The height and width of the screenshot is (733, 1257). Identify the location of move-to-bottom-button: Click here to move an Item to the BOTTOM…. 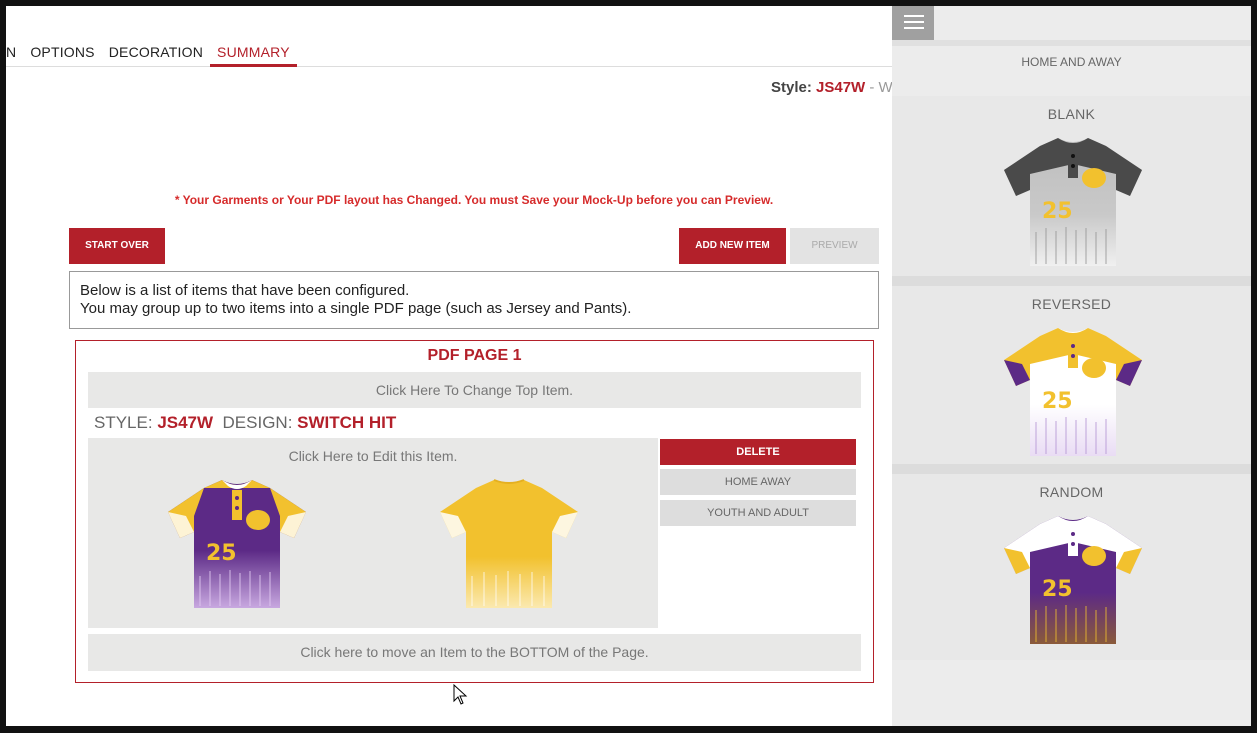
(474, 652).